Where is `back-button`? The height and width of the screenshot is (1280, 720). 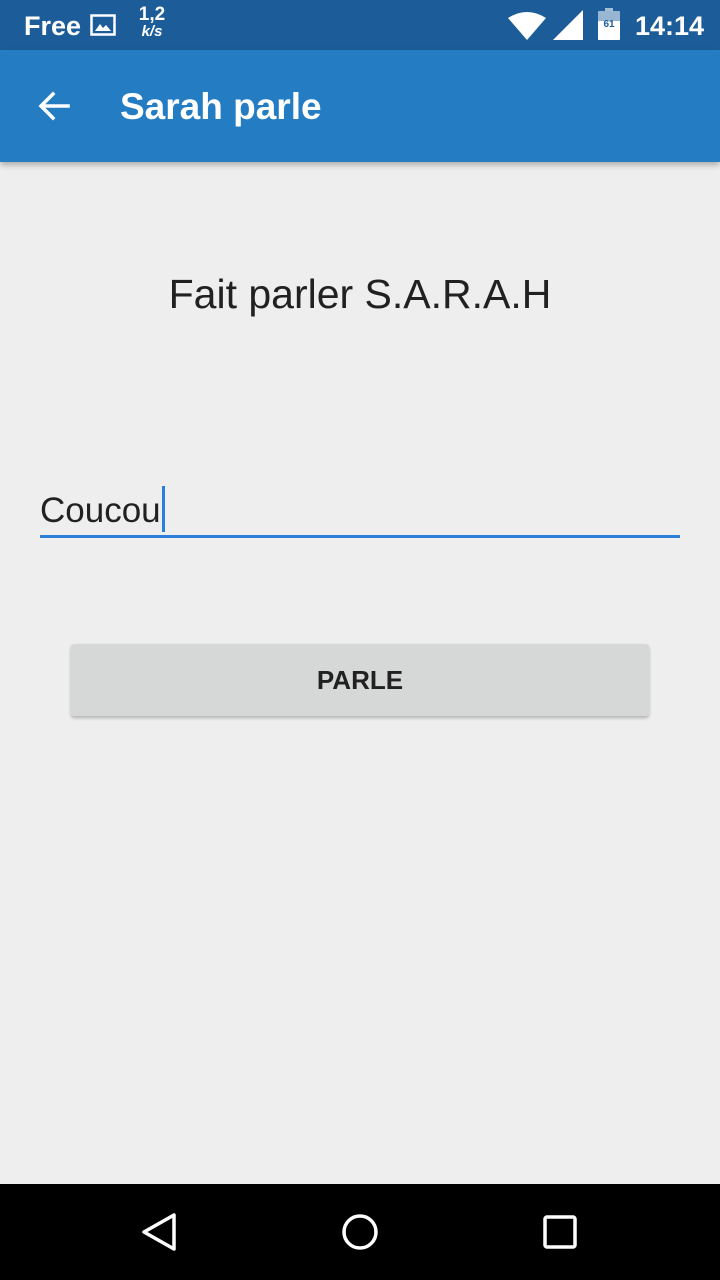
back-button is located at coordinates (54, 106).